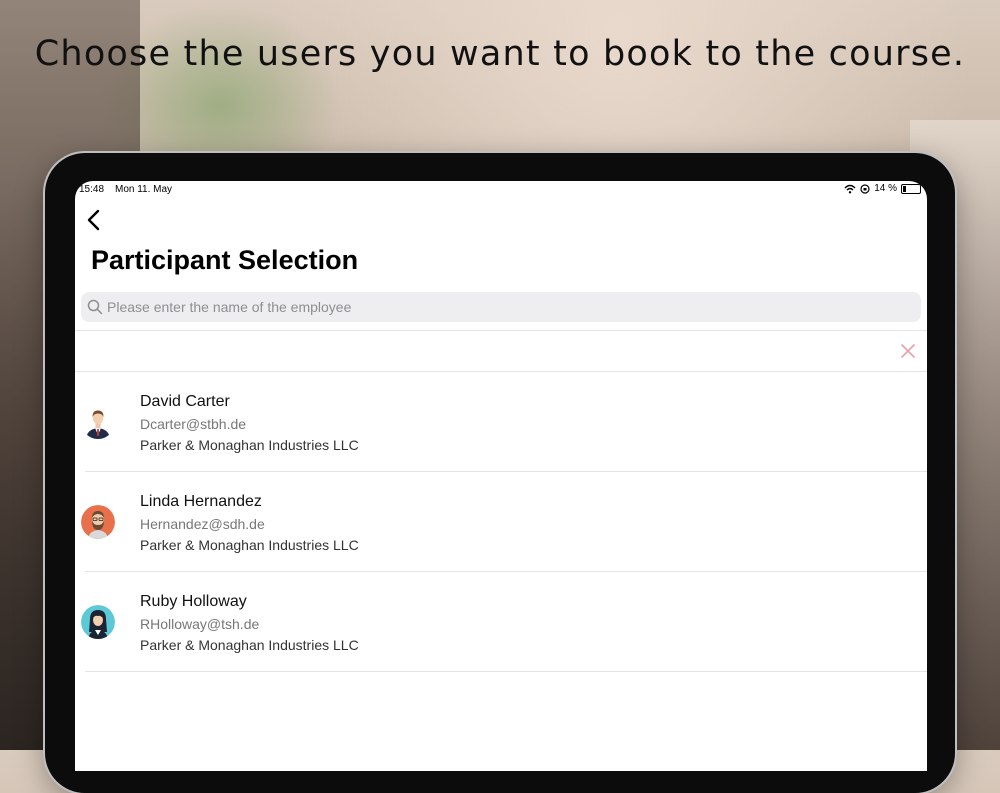 The height and width of the screenshot is (793, 1000). I want to click on participant-email: Hernandez@sdh.de, so click(202, 524).